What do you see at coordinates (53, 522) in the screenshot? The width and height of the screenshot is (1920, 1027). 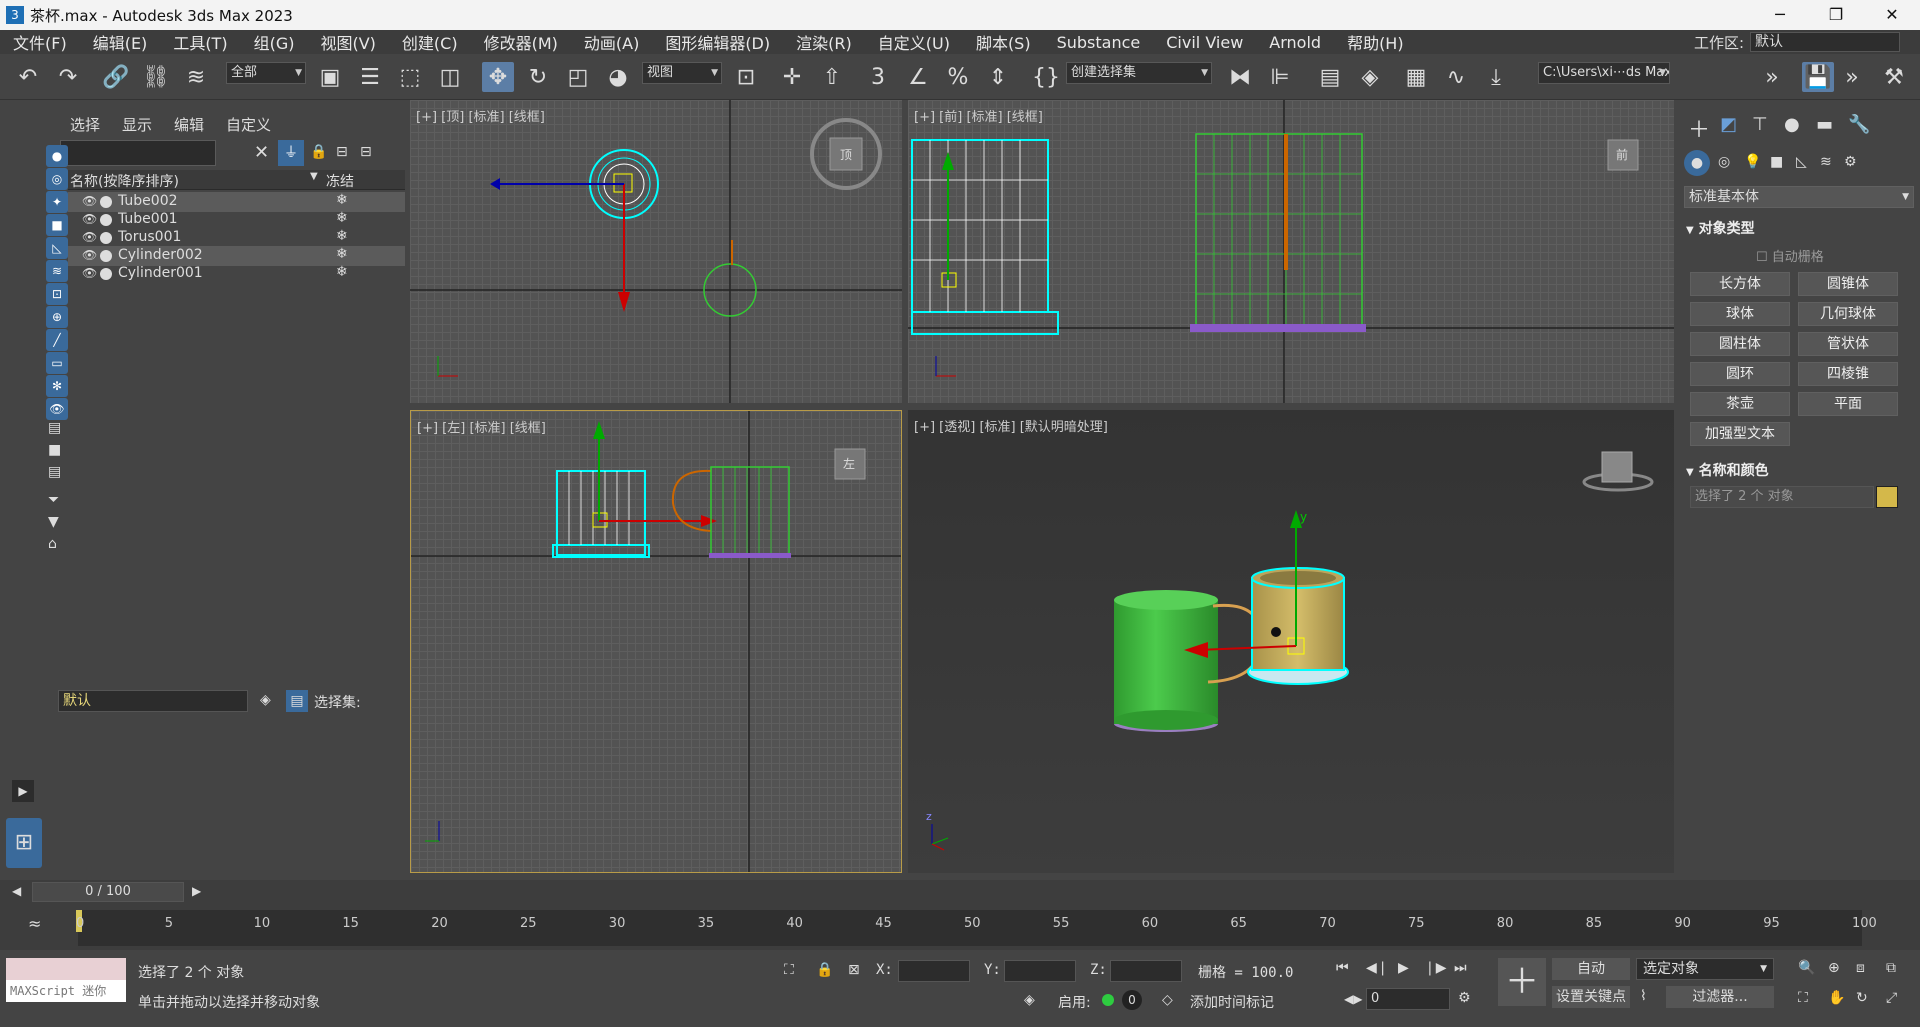 I see `filter-funnel-2-icon: ▼` at bounding box center [53, 522].